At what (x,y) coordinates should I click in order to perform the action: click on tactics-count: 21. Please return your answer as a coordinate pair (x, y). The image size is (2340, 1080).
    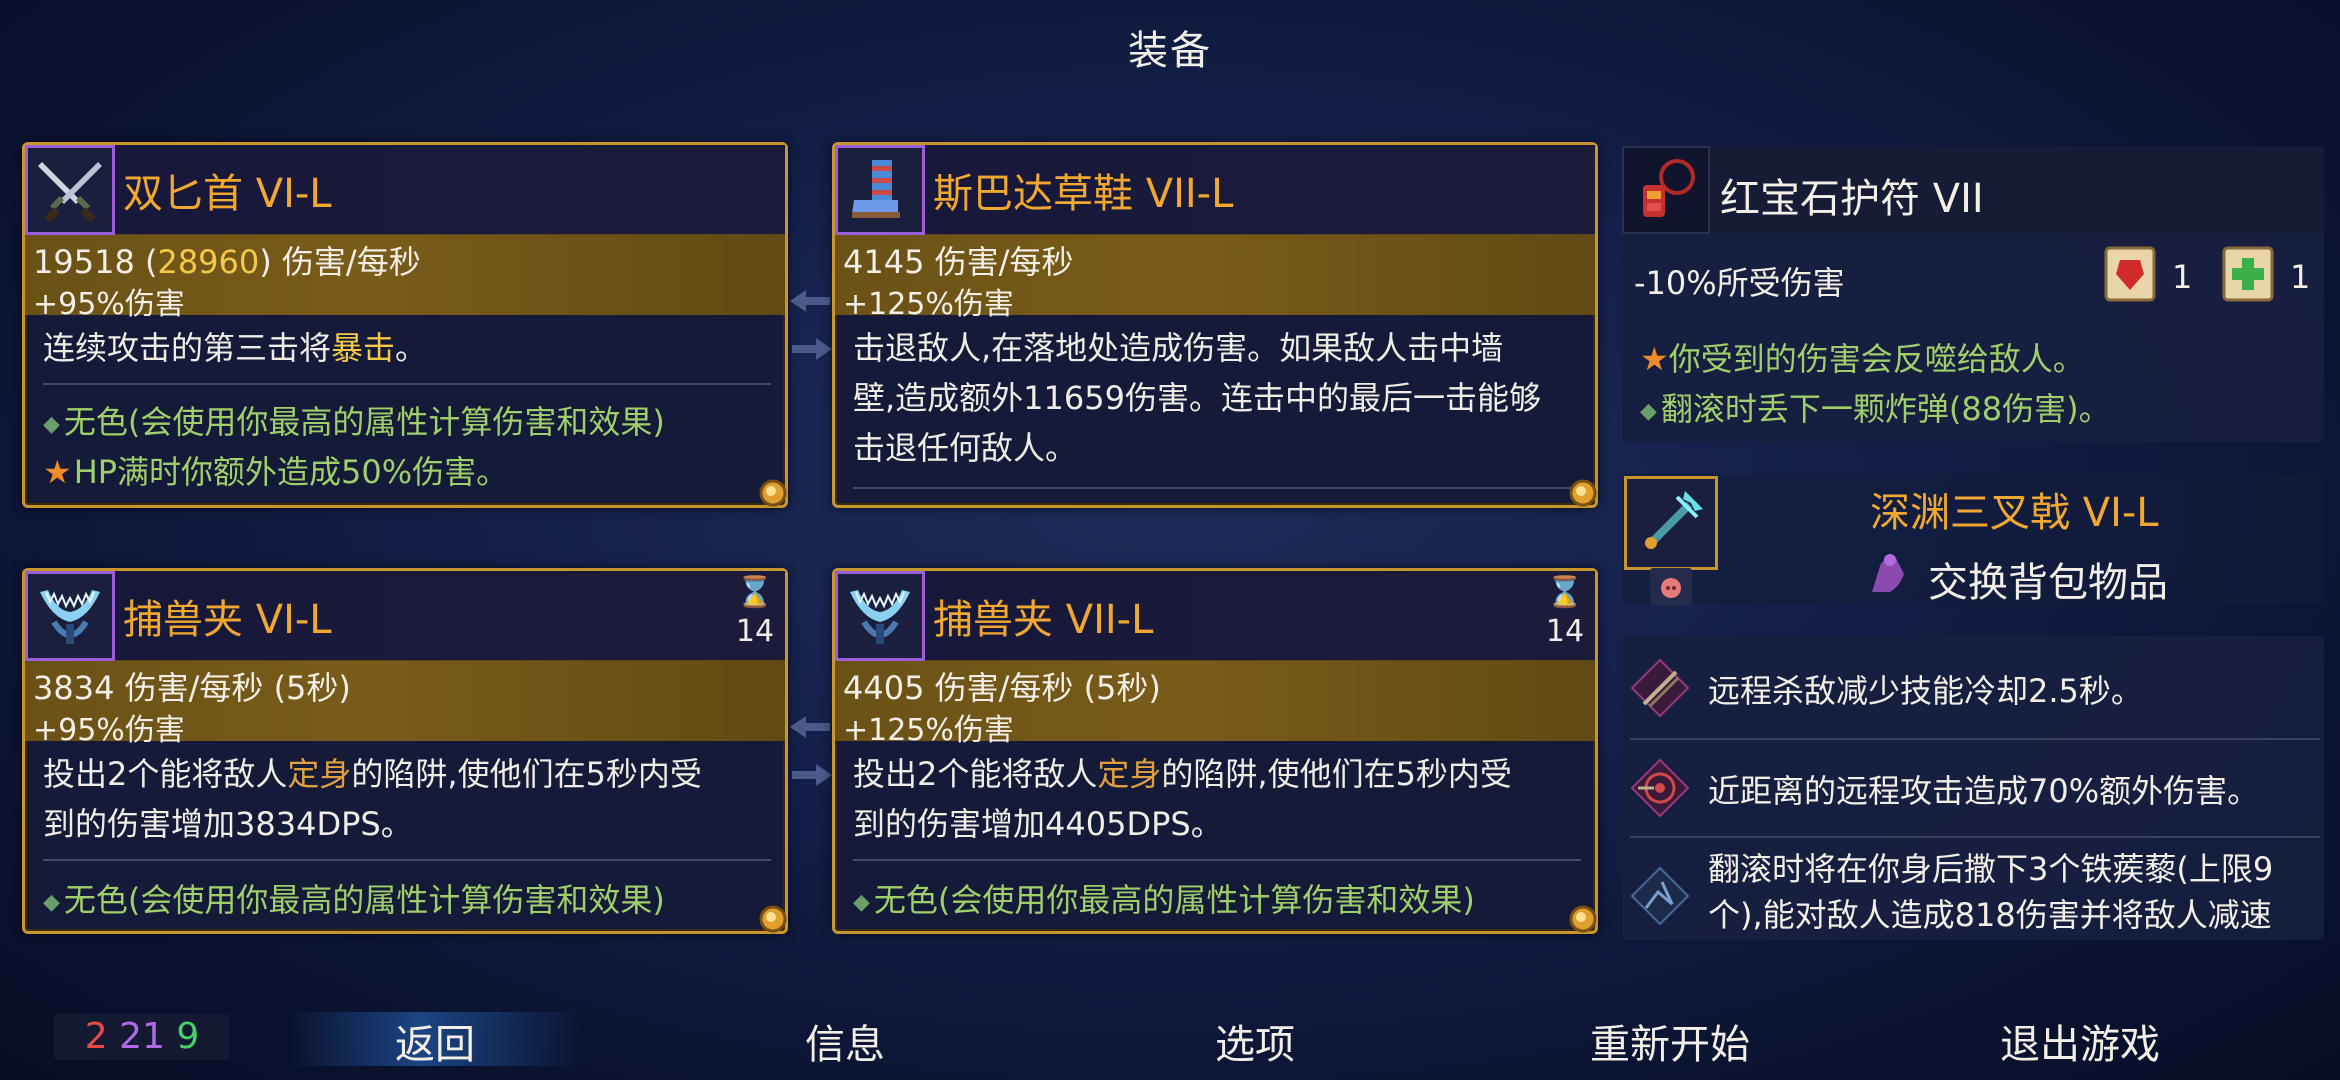
    Looking at the image, I should click on (142, 1036).